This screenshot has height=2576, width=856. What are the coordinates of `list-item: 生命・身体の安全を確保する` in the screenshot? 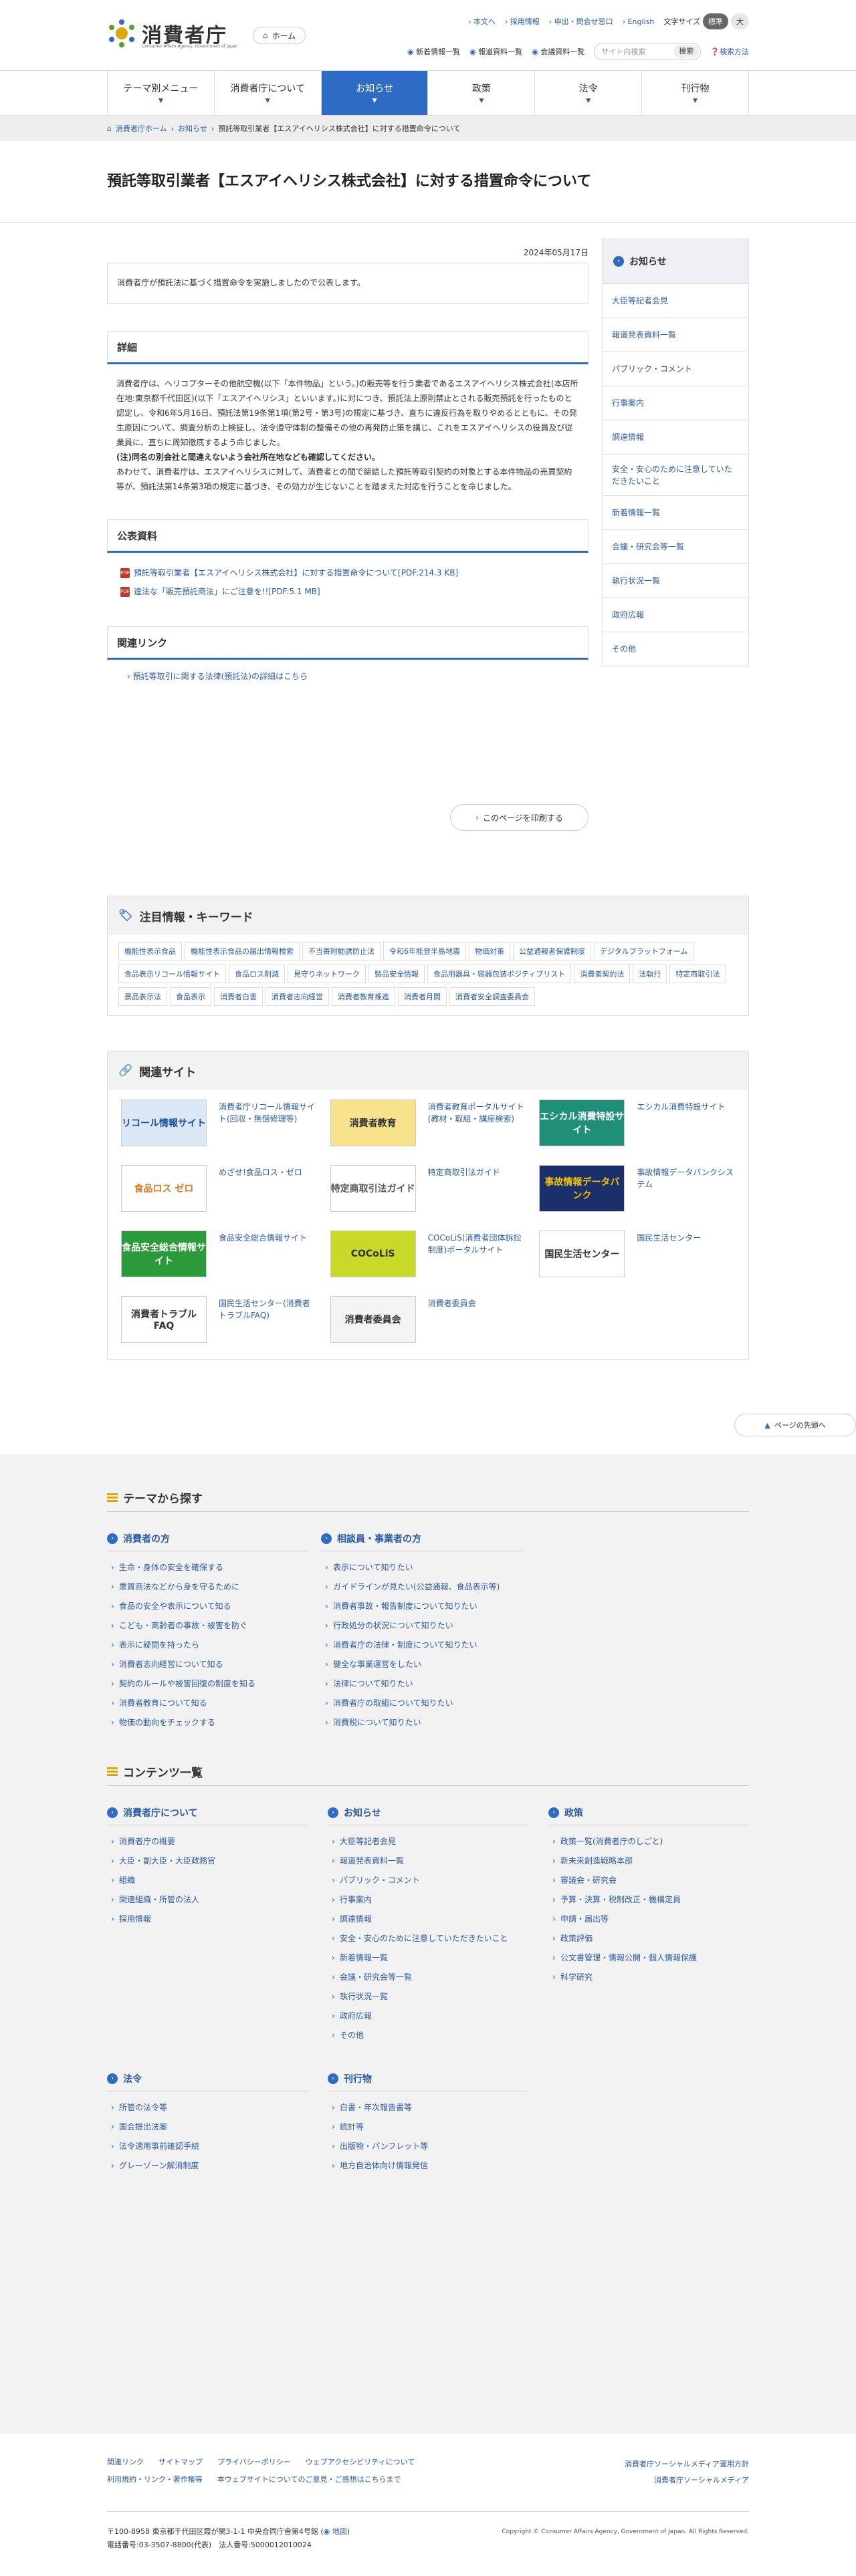 It's located at (207, 1567).